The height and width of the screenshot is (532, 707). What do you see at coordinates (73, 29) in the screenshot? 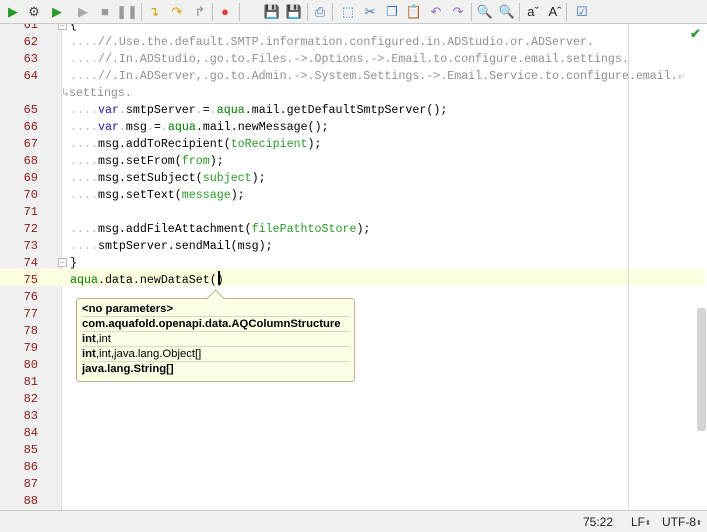
I see `code-text: {` at bounding box center [73, 29].